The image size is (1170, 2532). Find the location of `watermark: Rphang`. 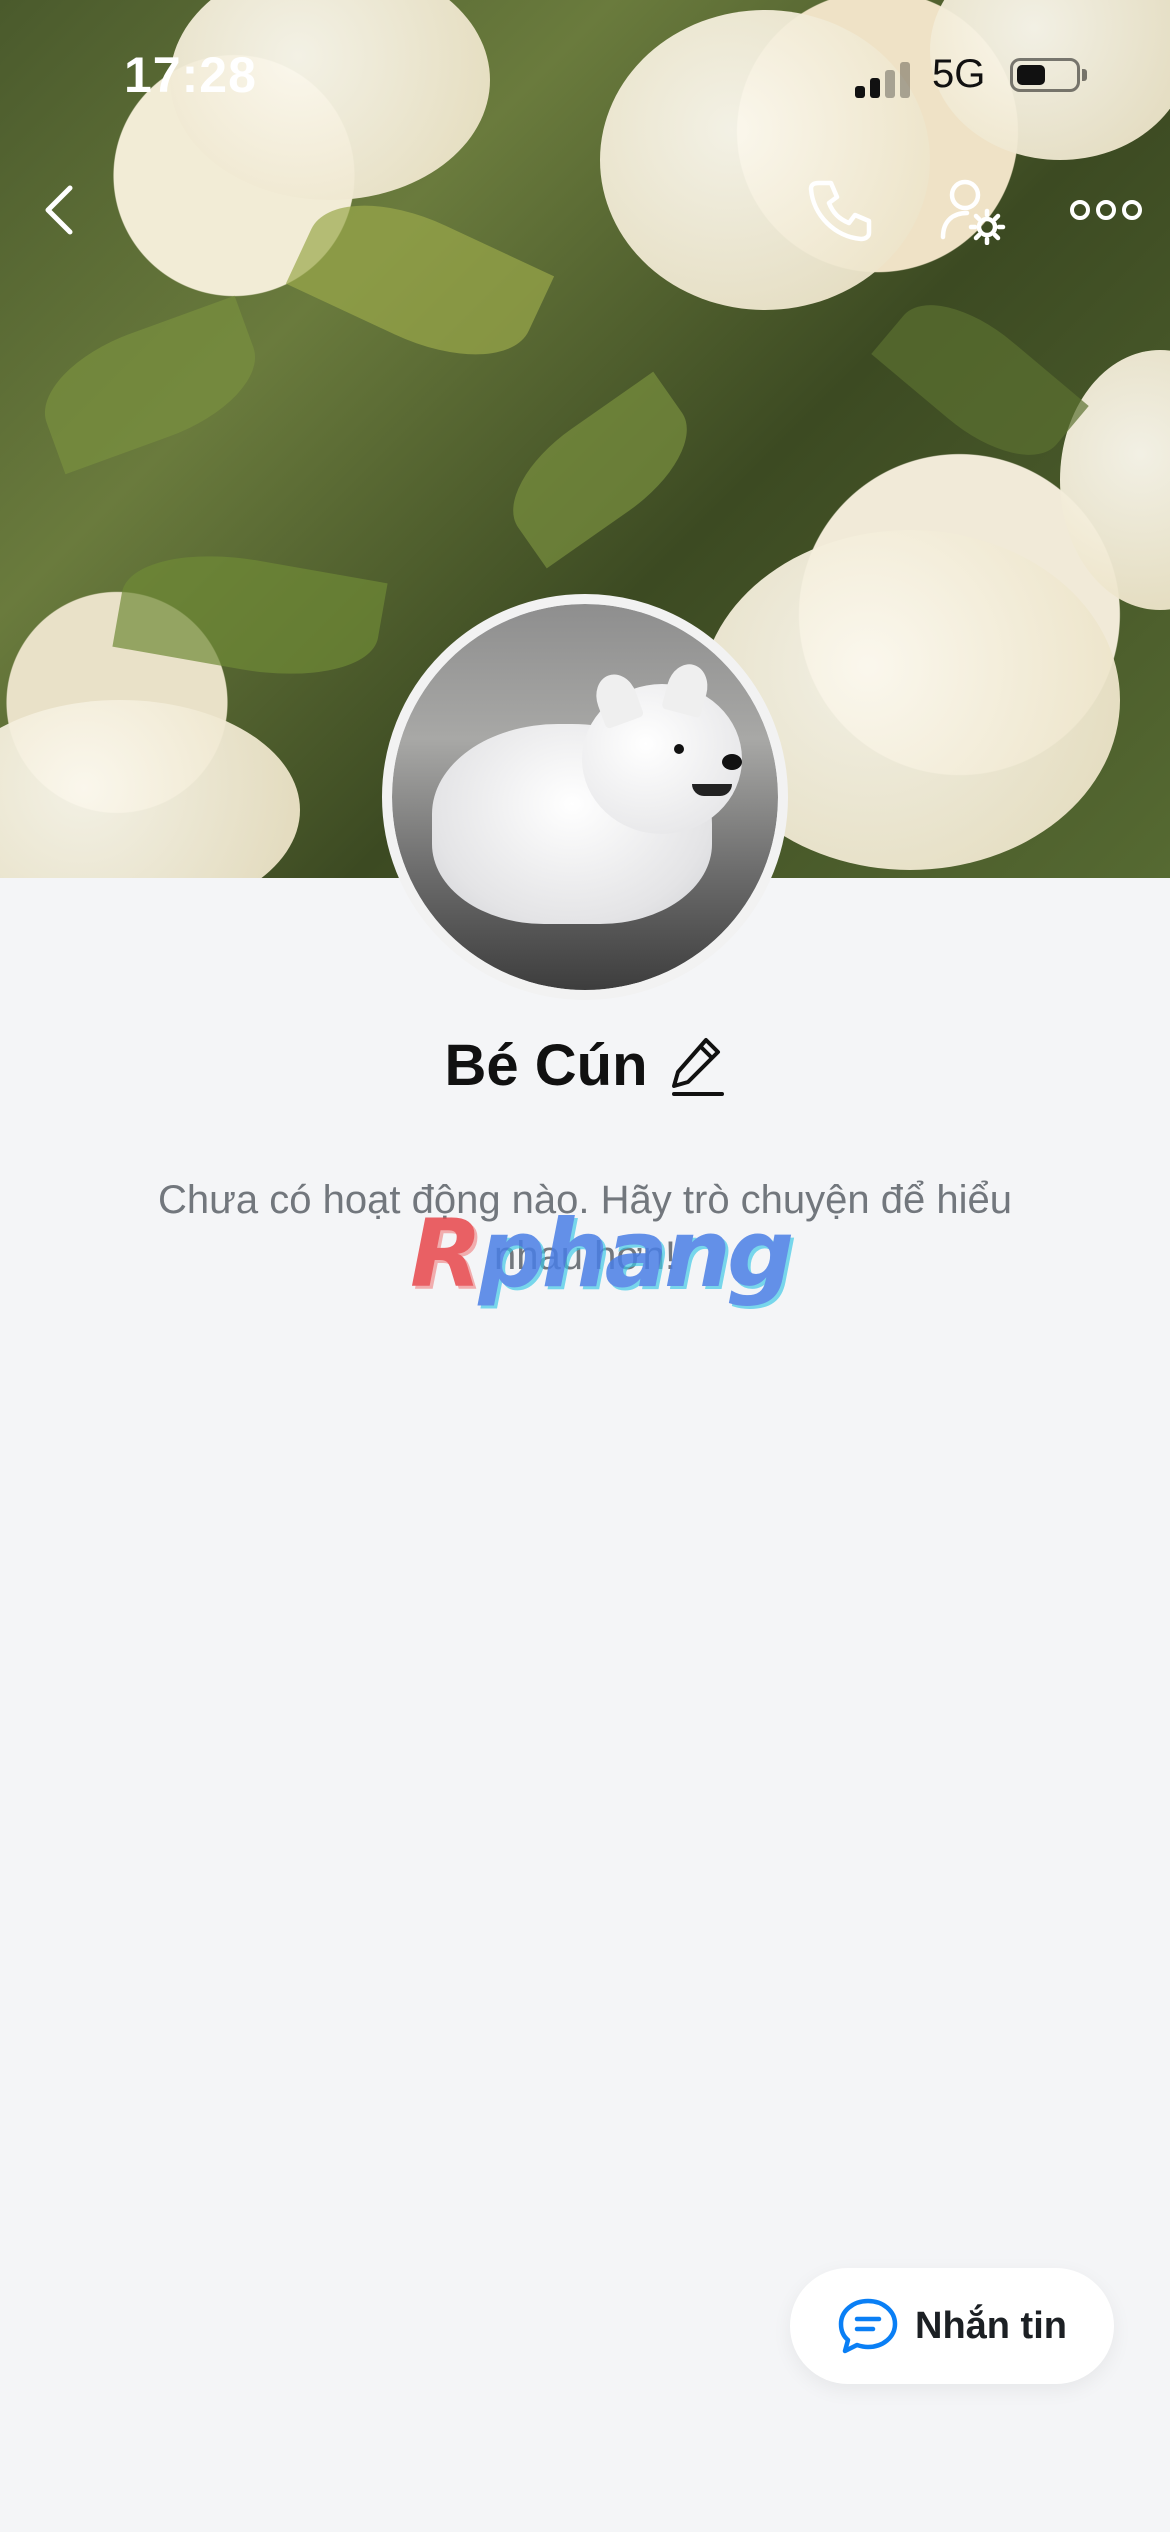

watermark: Rphang is located at coordinates (602, 1255).